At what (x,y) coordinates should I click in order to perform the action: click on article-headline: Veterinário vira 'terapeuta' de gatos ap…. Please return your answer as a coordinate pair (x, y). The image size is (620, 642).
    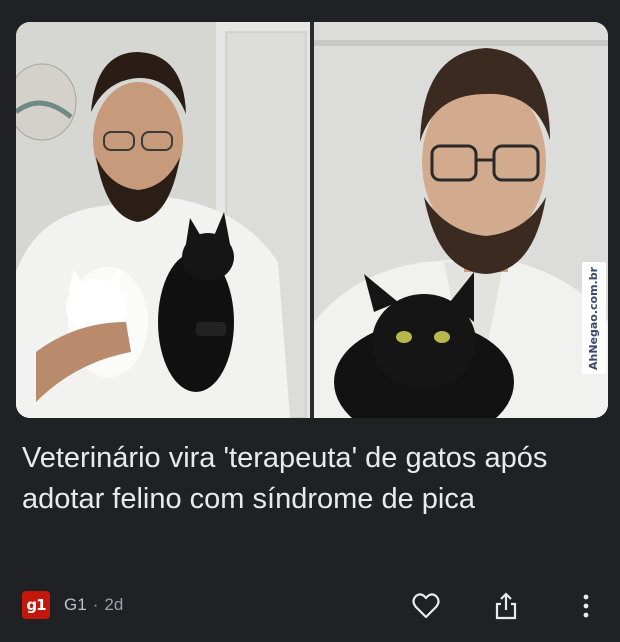
    Looking at the image, I should click on (309, 479).